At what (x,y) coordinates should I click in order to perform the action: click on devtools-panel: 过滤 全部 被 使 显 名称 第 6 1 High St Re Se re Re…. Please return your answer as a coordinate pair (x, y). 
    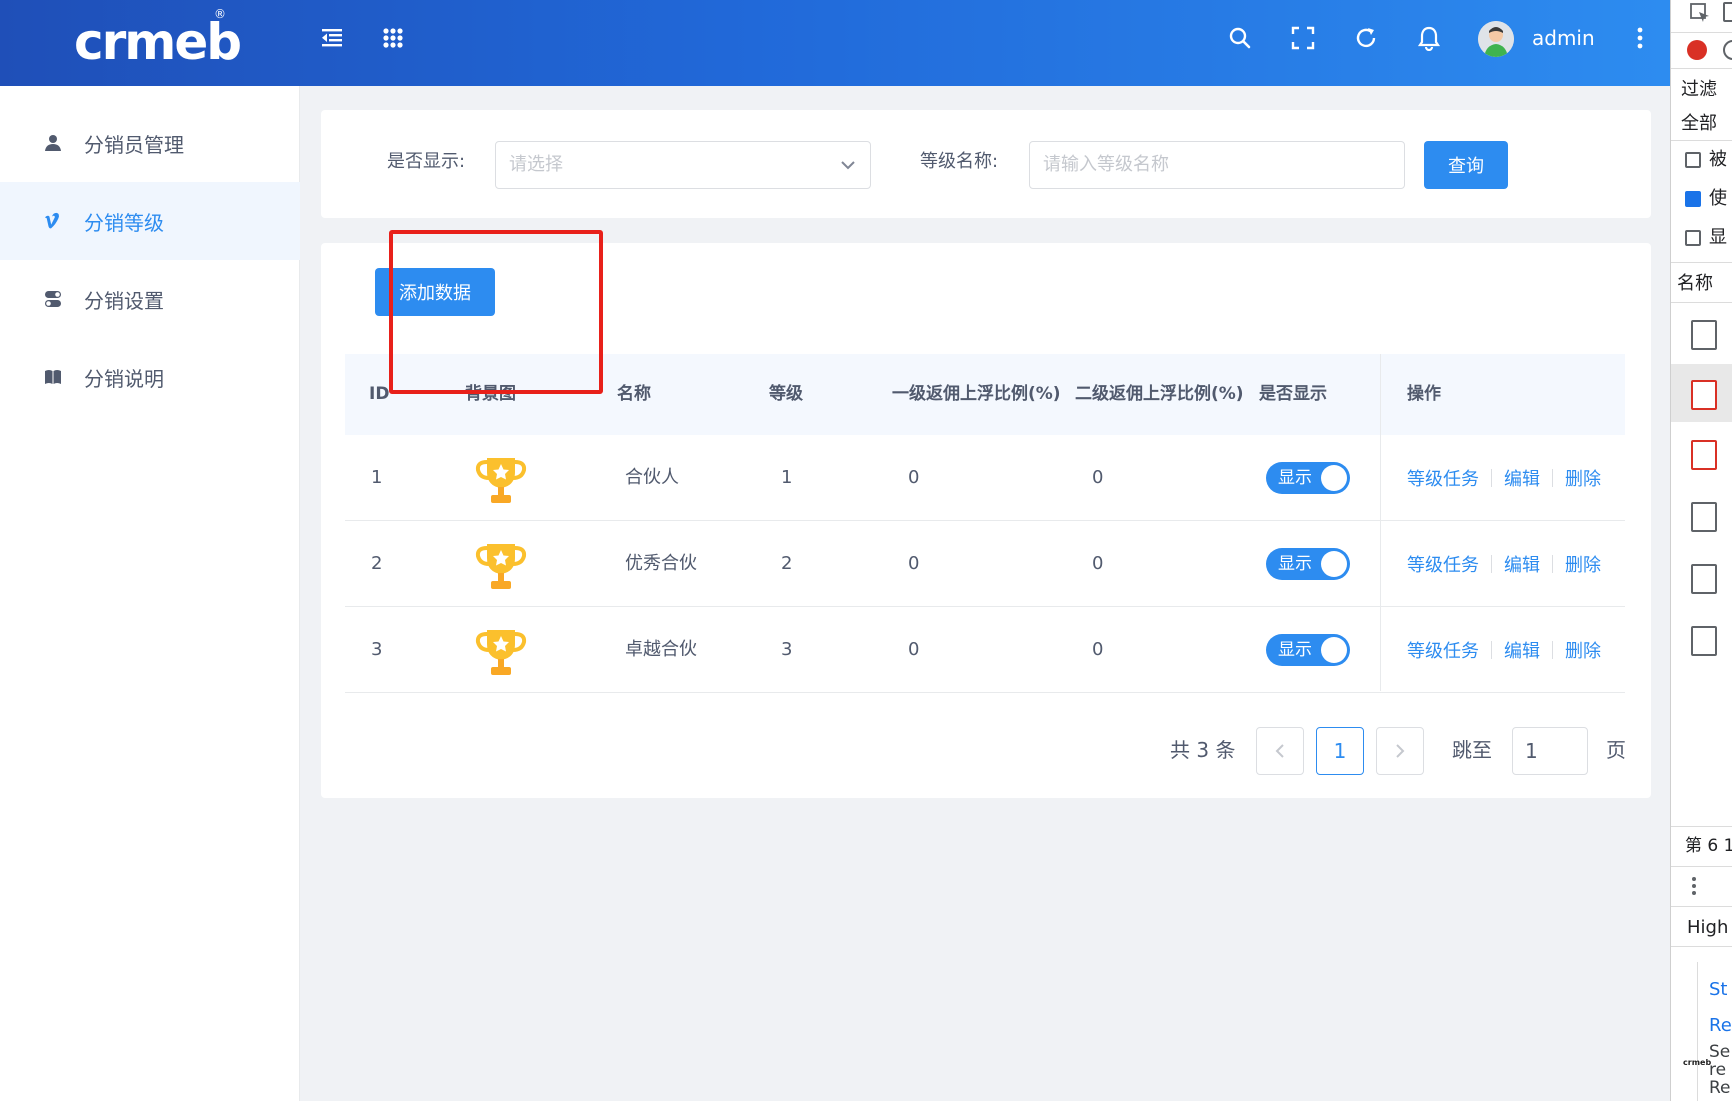
    Looking at the image, I should click on (1701, 550).